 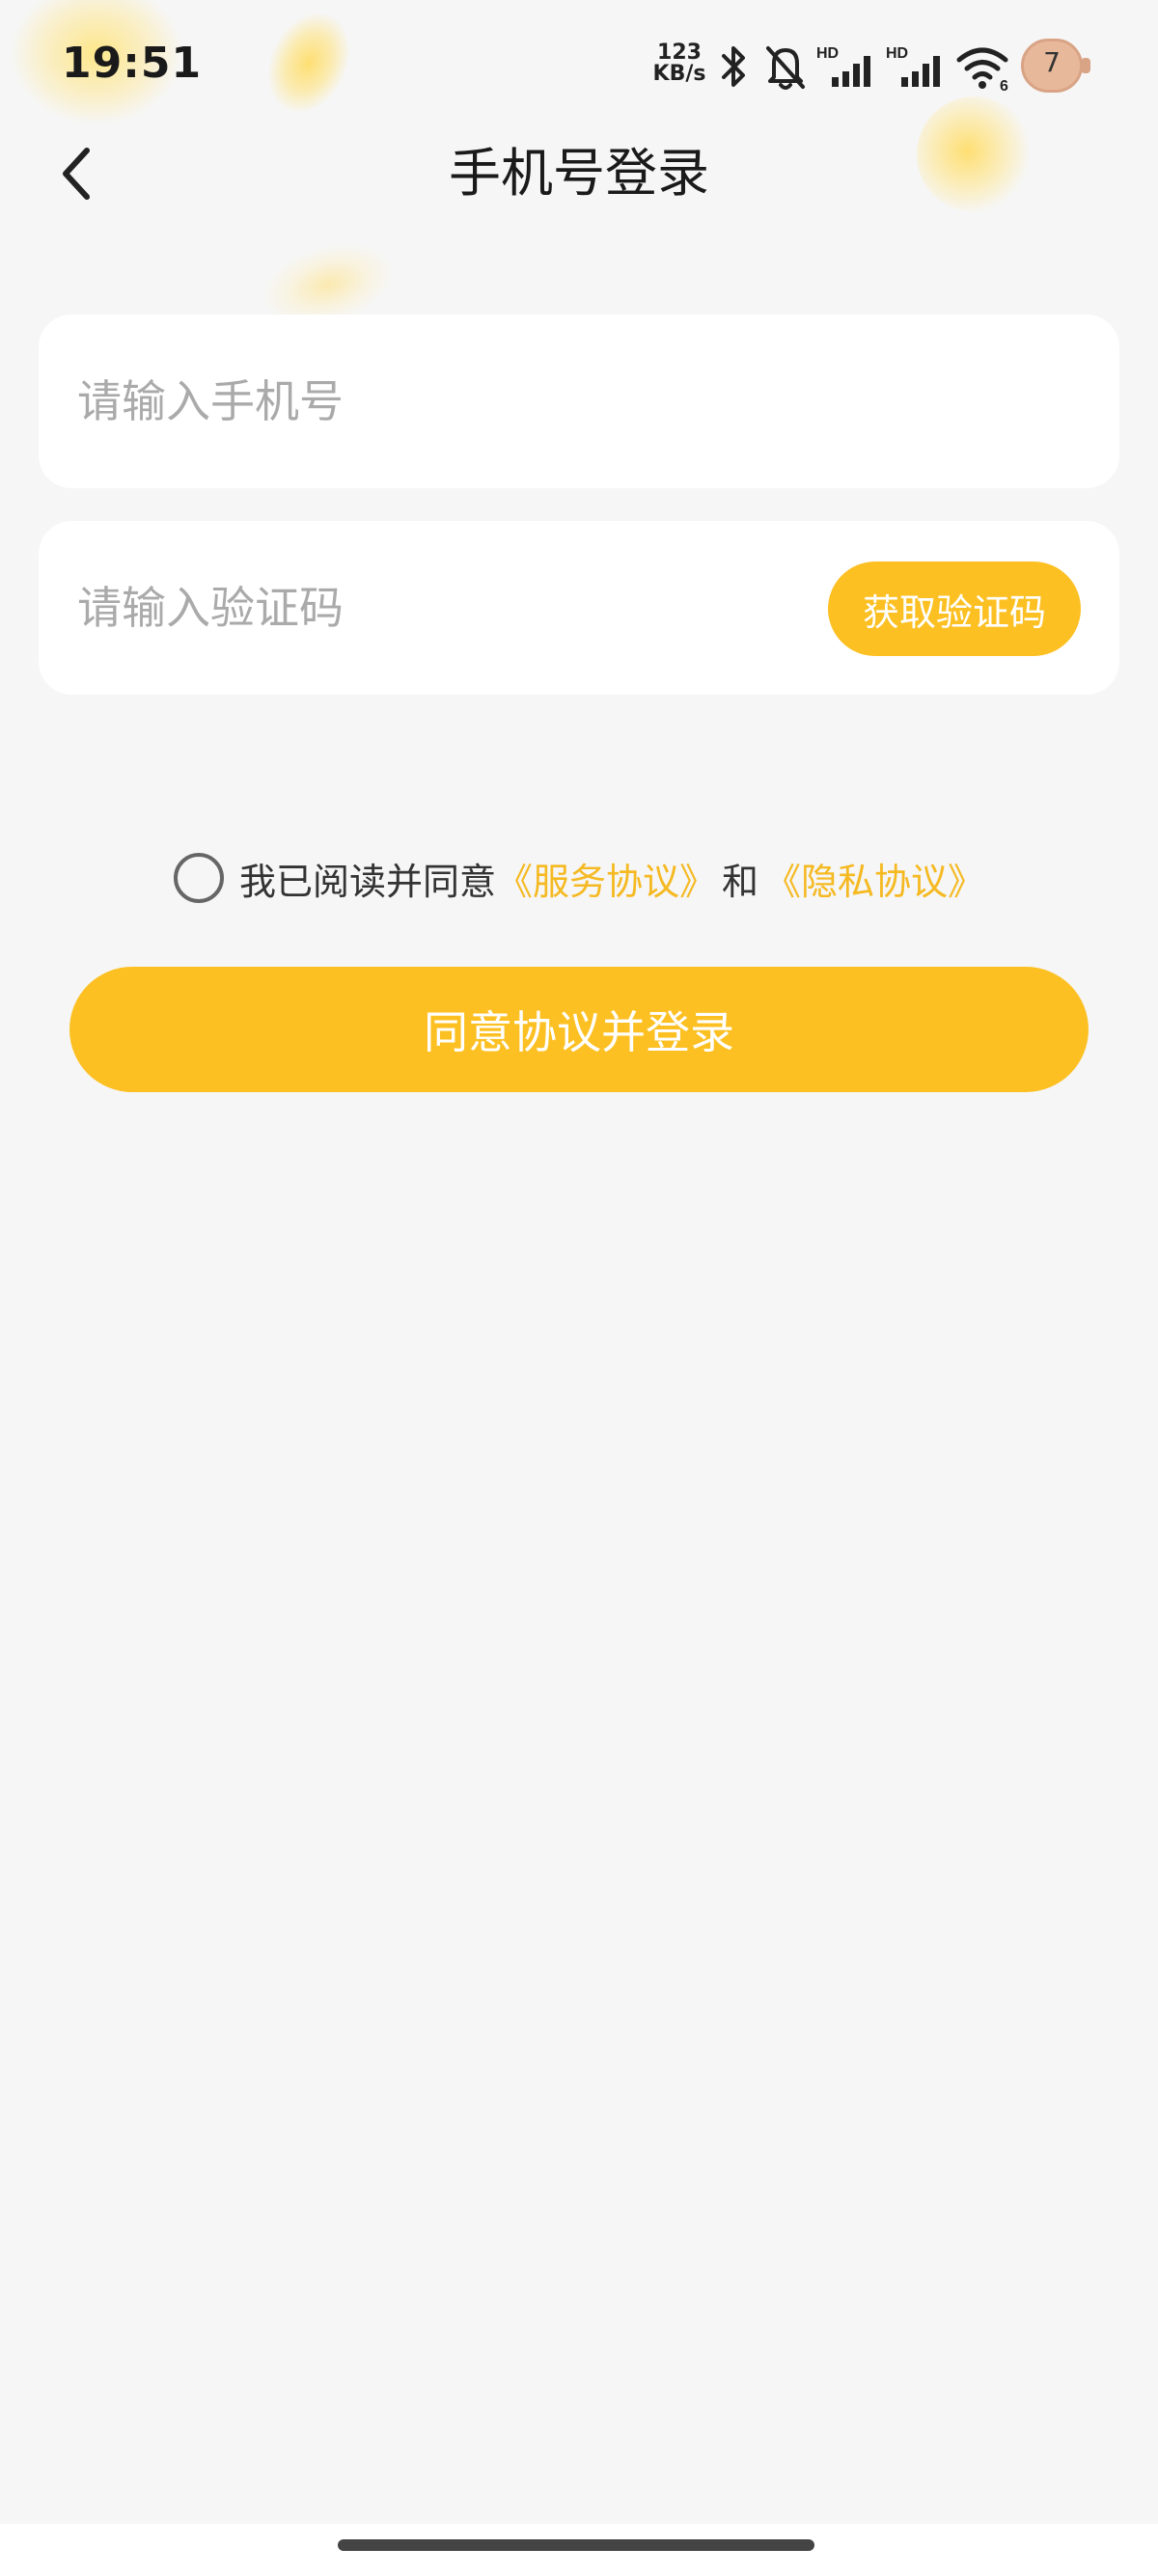 What do you see at coordinates (733, 66) in the screenshot?
I see `bluetooth-icon` at bounding box center [733, 66].